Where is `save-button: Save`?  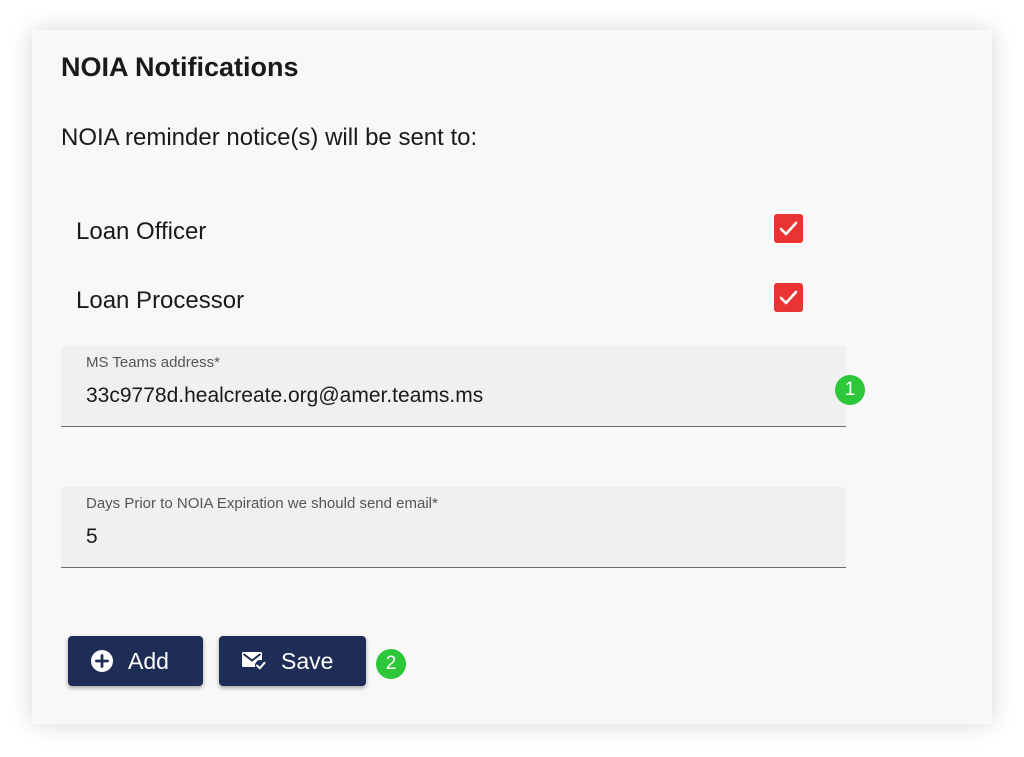
save-button: Save is located at coordinates (292, 661).